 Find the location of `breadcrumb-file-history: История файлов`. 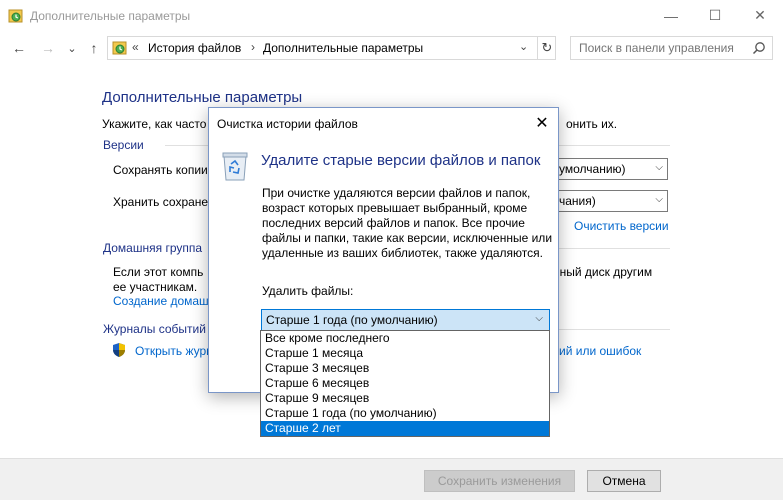

breadcrumb-file-history: История файлов is located at coordinates (194, 48).